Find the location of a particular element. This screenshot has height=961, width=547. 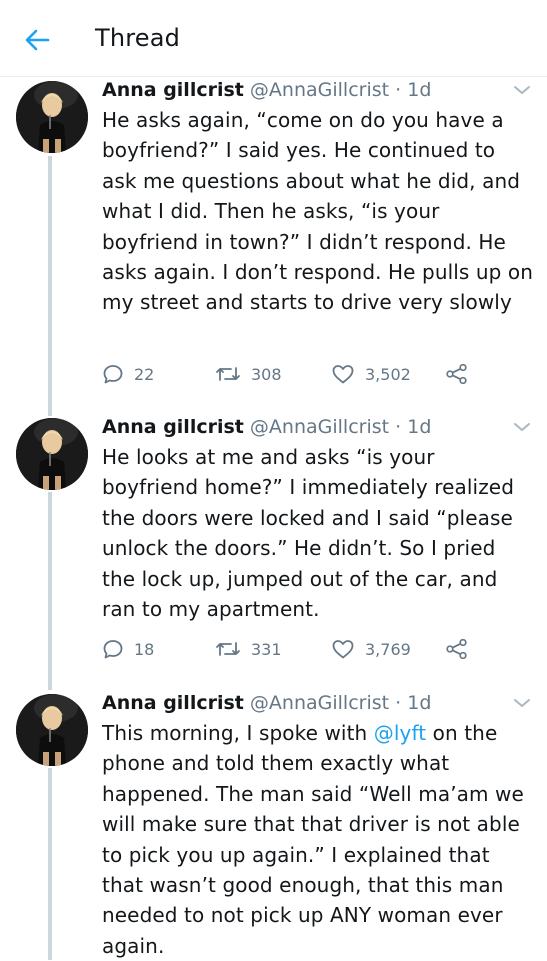

reply-button: 18 is located at coordinates (128, 649).